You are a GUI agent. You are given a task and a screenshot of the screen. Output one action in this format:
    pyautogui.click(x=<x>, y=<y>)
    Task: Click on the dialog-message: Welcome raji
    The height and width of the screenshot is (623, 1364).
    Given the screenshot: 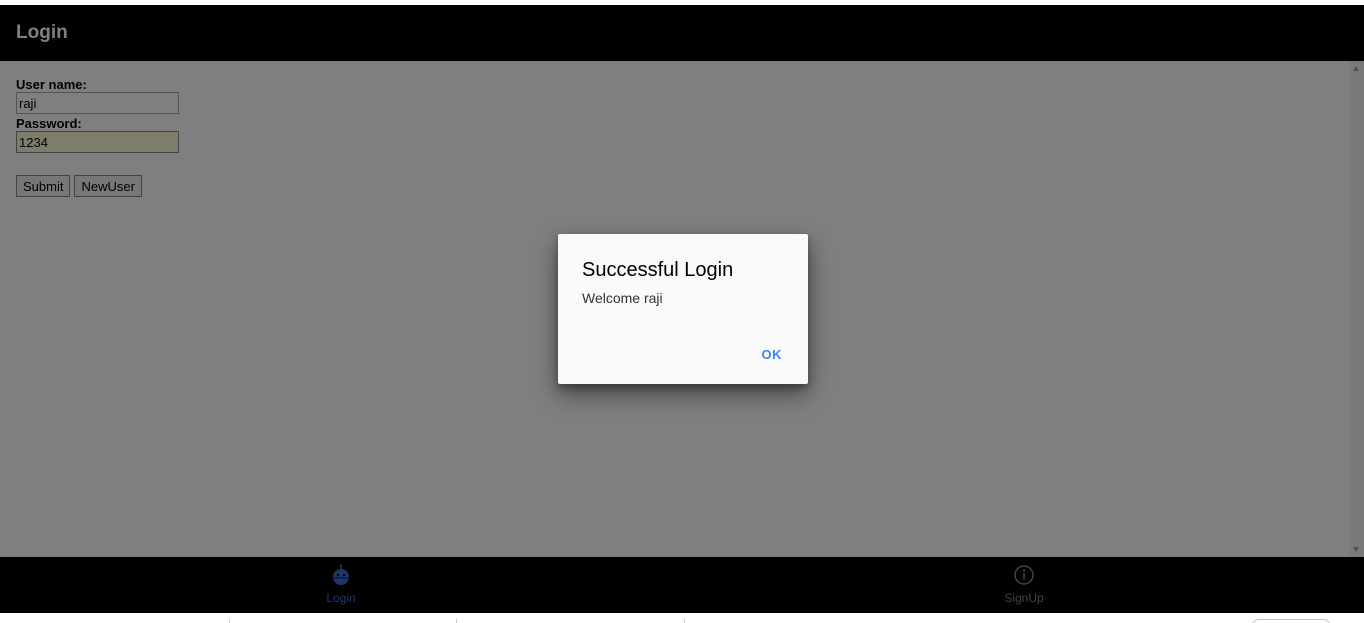 What is the action you would take?
    pyautogui.click(x=622, y=298)
    